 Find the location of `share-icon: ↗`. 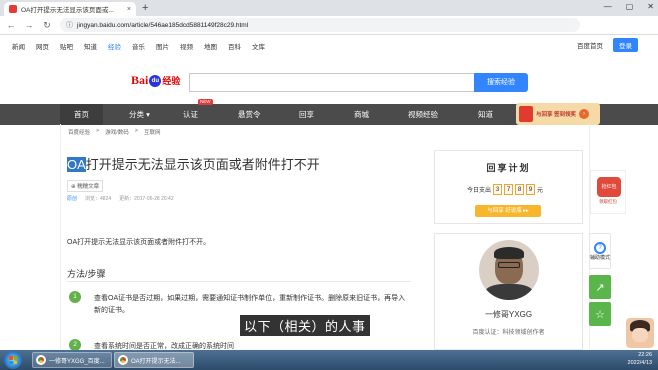

share-icon: ↗ is located at coordinates (600, 287).